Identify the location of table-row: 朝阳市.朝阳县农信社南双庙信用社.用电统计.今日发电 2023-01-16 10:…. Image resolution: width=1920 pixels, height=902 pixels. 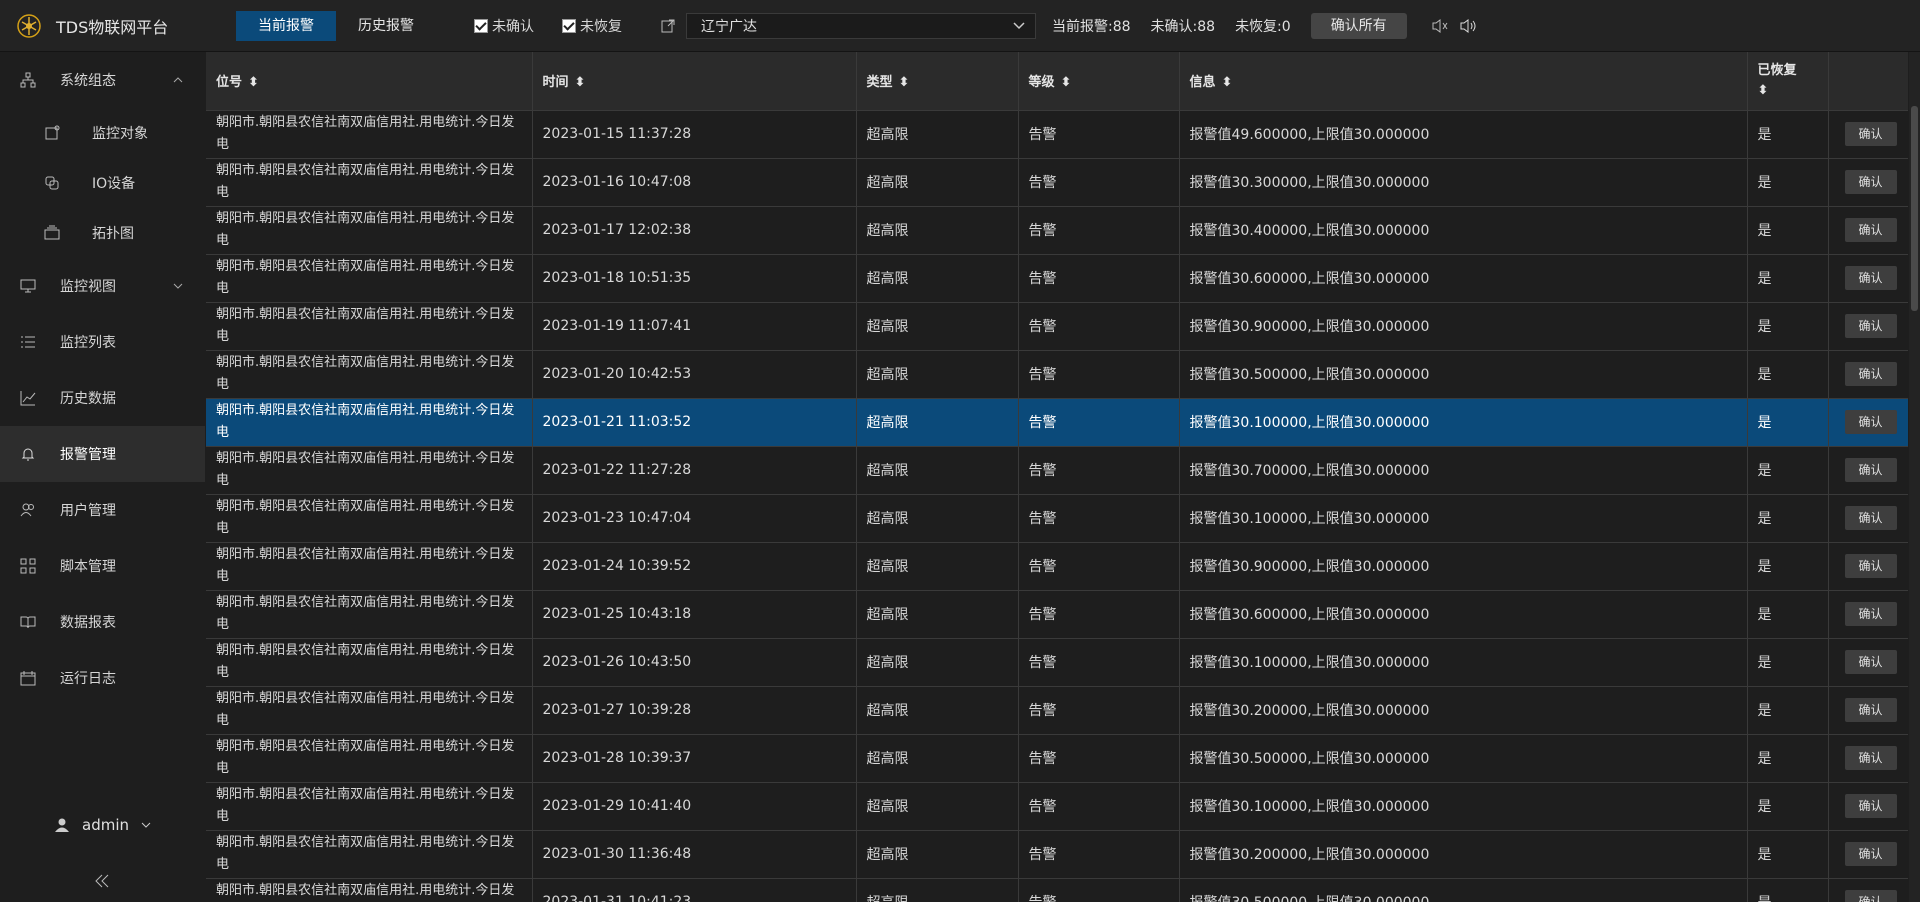
(1057, 182).